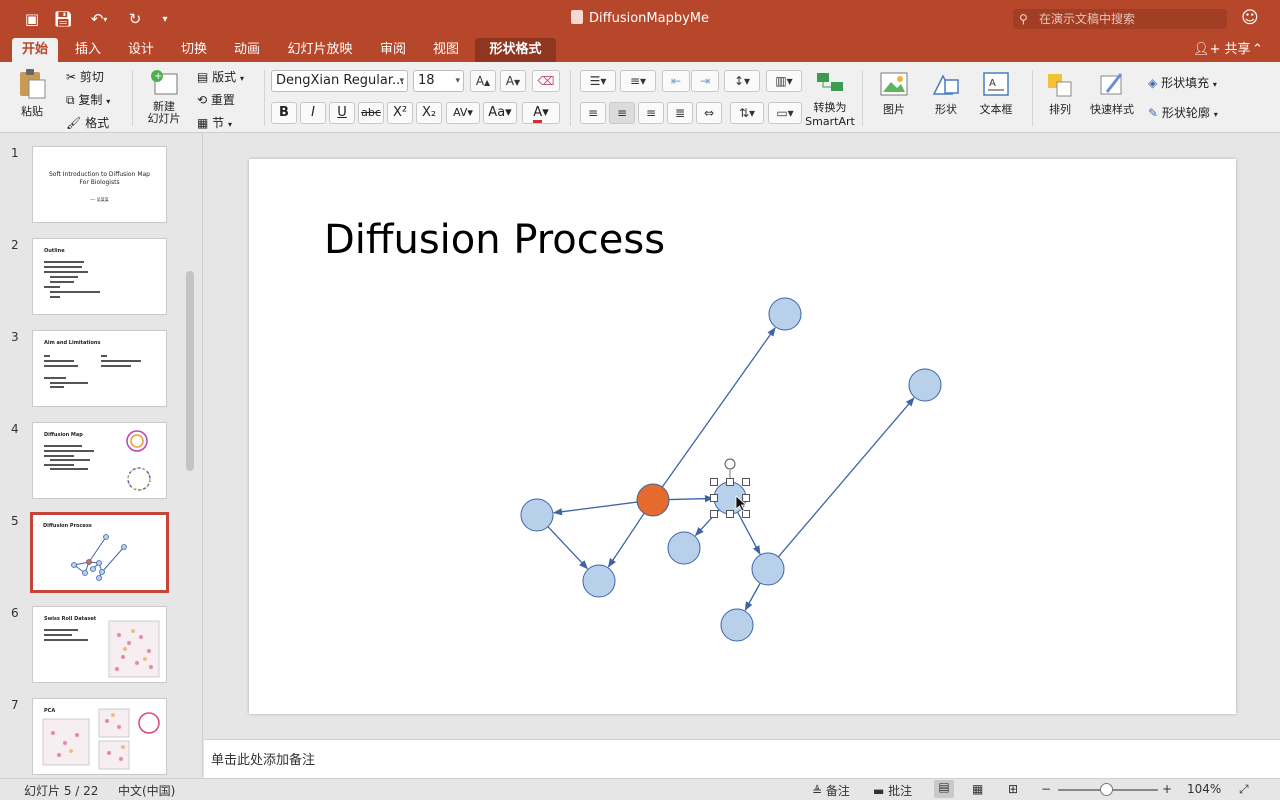 This screenshot has width=1280, height=800. I want to click on thumbnail-scrollbar, so click(190, 371).